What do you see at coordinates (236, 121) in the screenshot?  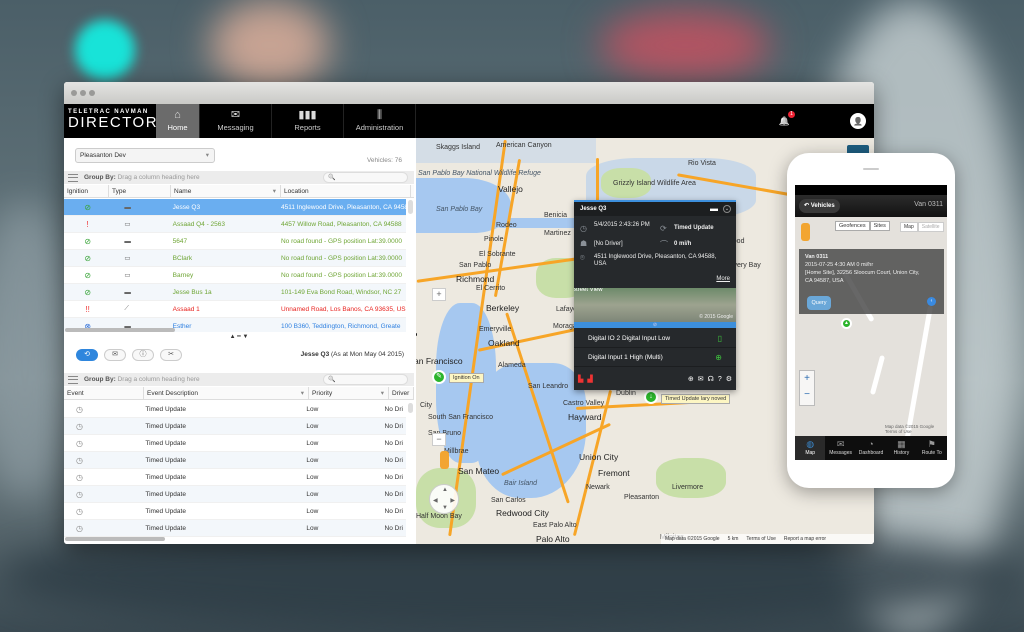 I see `nav-tab-messaging: ✉ Messaging` at bounding box center [236, 121].